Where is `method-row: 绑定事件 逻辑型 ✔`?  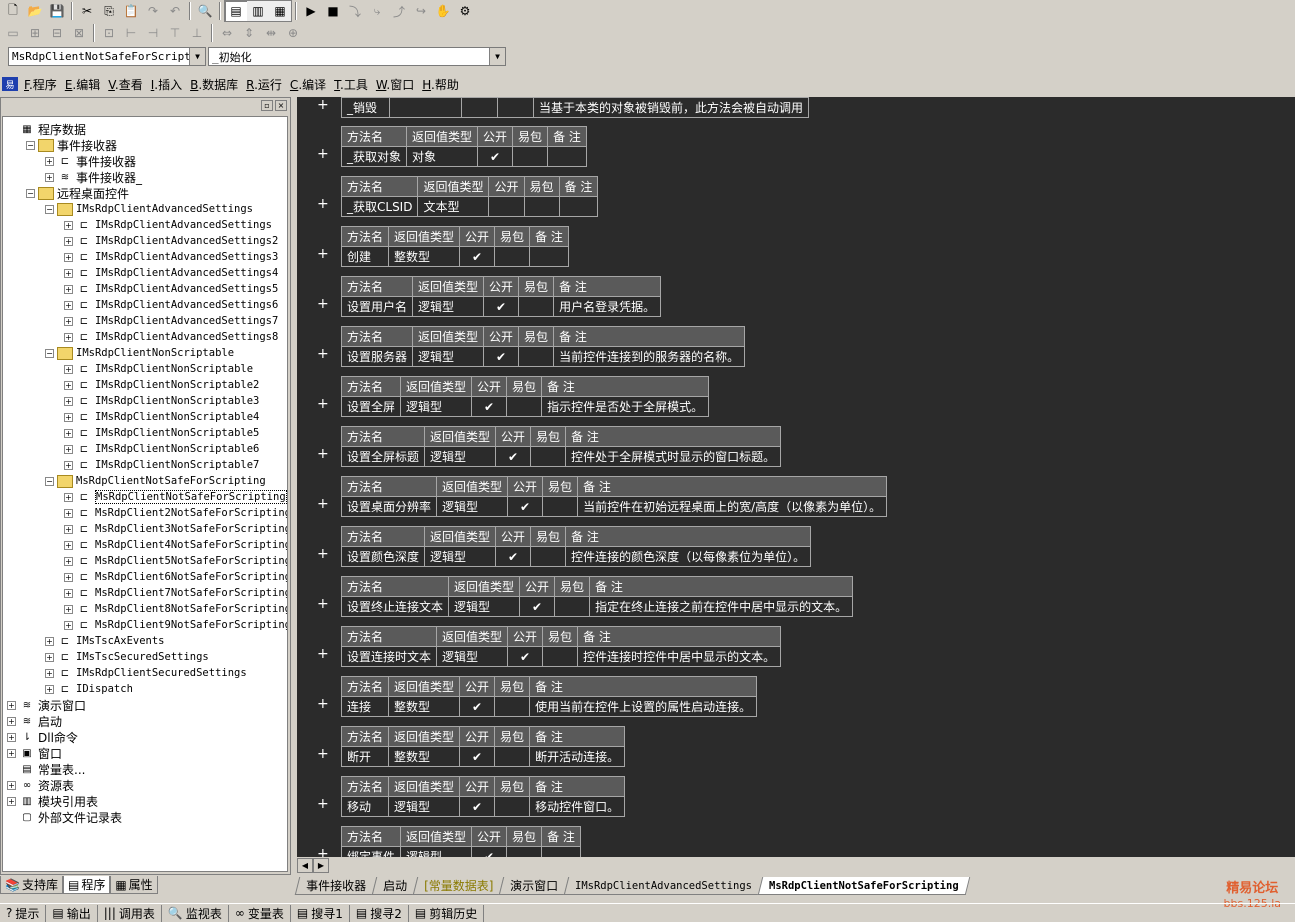 method-row: 绑定事件 逻辑型 ✔ is located at coordinates (460, 851).